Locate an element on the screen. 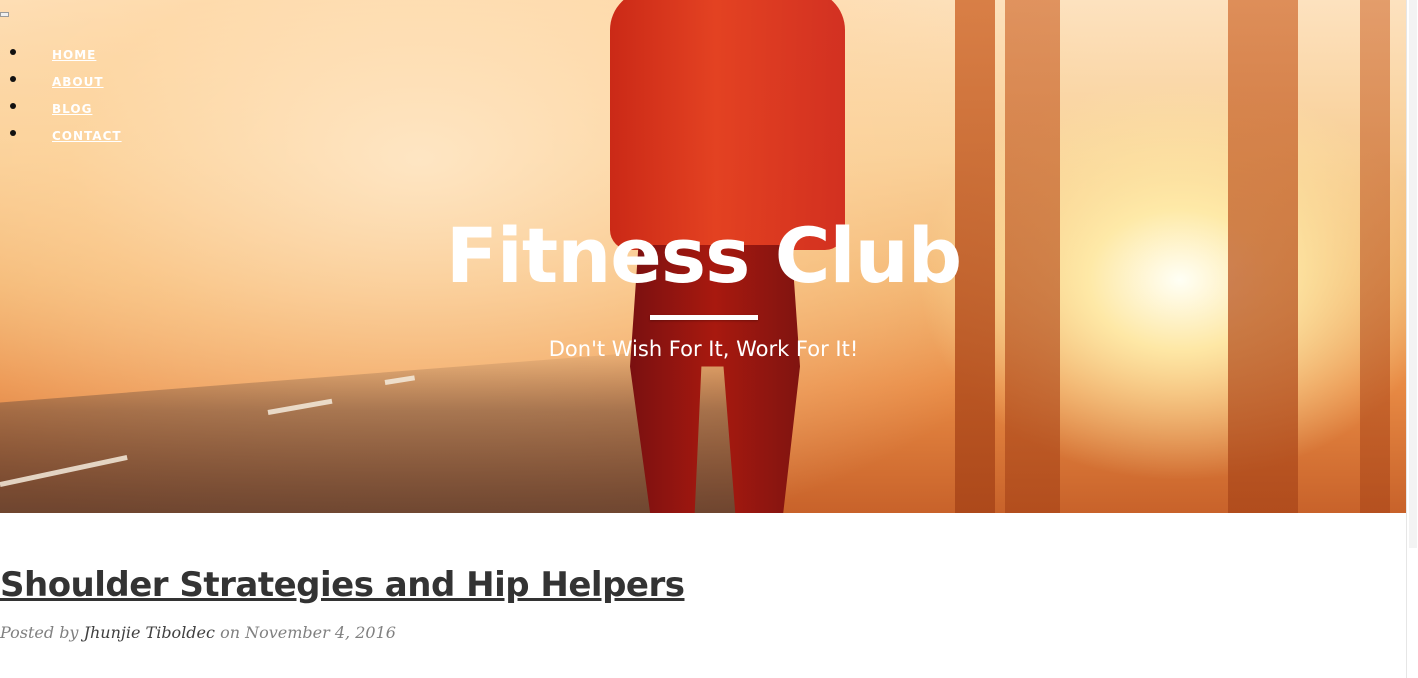 The image size is (1418, 678). title-divider is located at coordinates (704, 317).